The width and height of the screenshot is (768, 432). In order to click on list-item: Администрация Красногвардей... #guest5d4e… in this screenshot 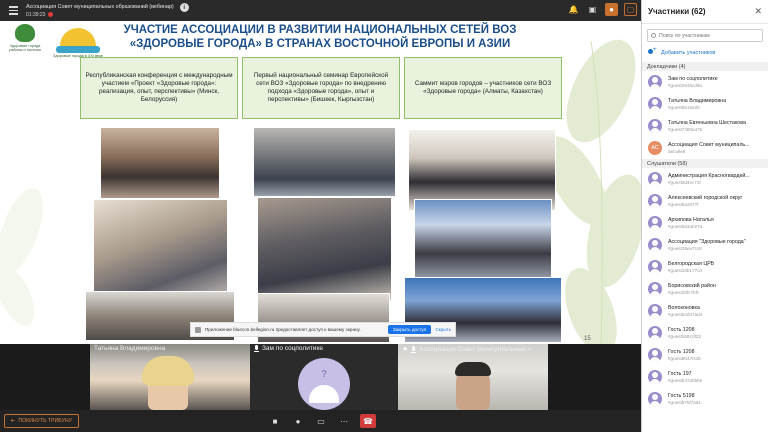, I will do `click(705, 179)`.